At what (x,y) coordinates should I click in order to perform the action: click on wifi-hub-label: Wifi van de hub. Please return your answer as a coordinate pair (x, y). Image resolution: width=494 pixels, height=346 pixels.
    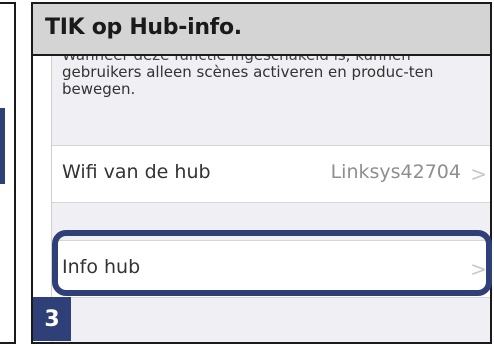
    Looking at the image, I should click on (136, 172).